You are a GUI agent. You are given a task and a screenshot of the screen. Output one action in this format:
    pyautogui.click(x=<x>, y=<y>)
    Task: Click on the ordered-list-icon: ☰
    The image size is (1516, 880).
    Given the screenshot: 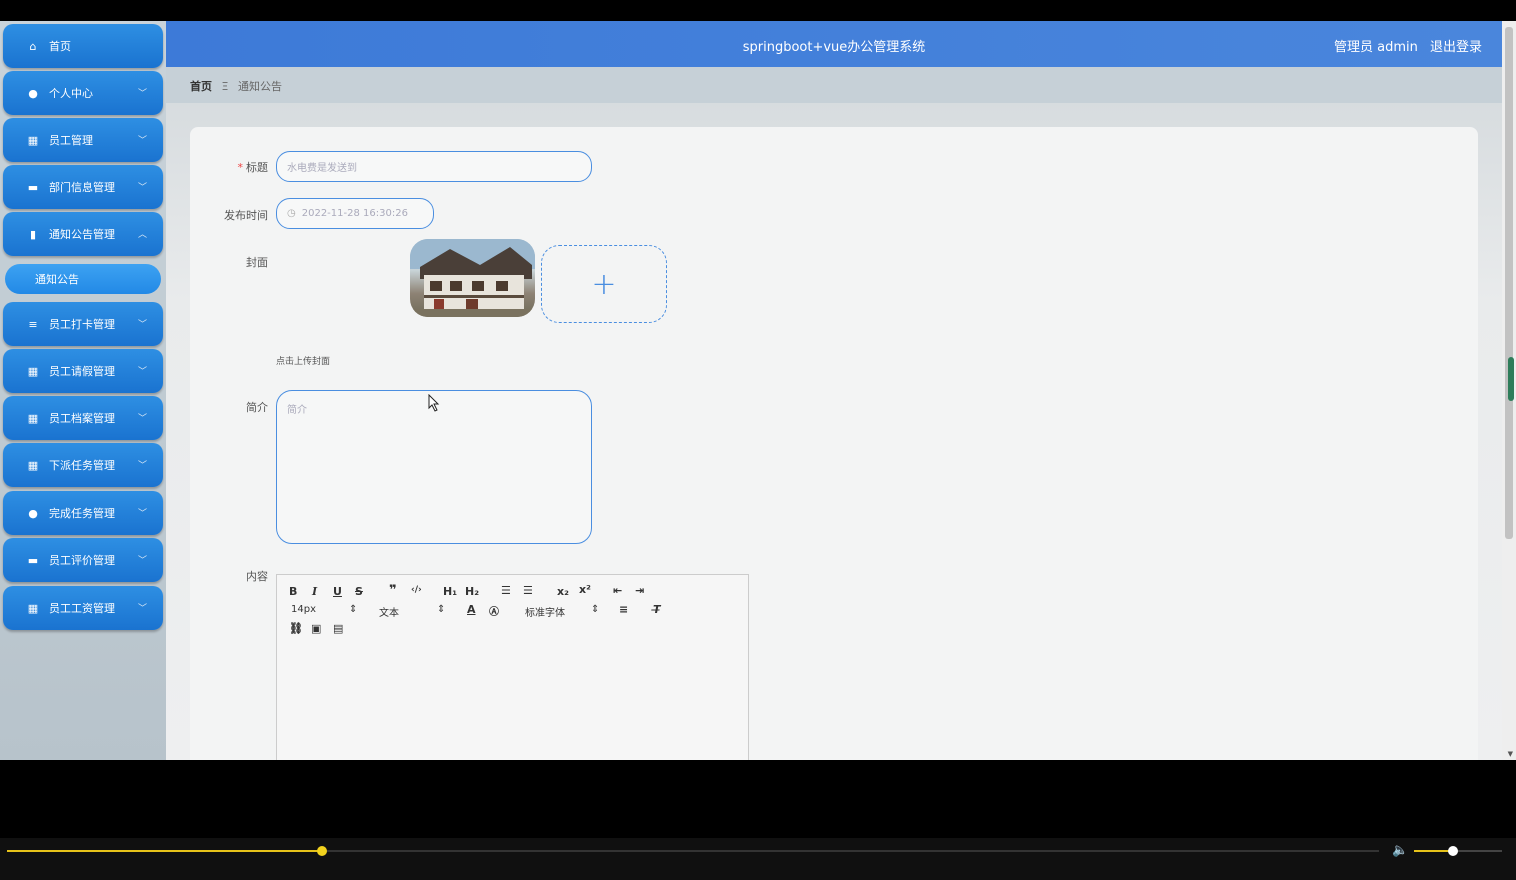 What is the action you would take?
    pyautogui.click(x=506, y=590)
    